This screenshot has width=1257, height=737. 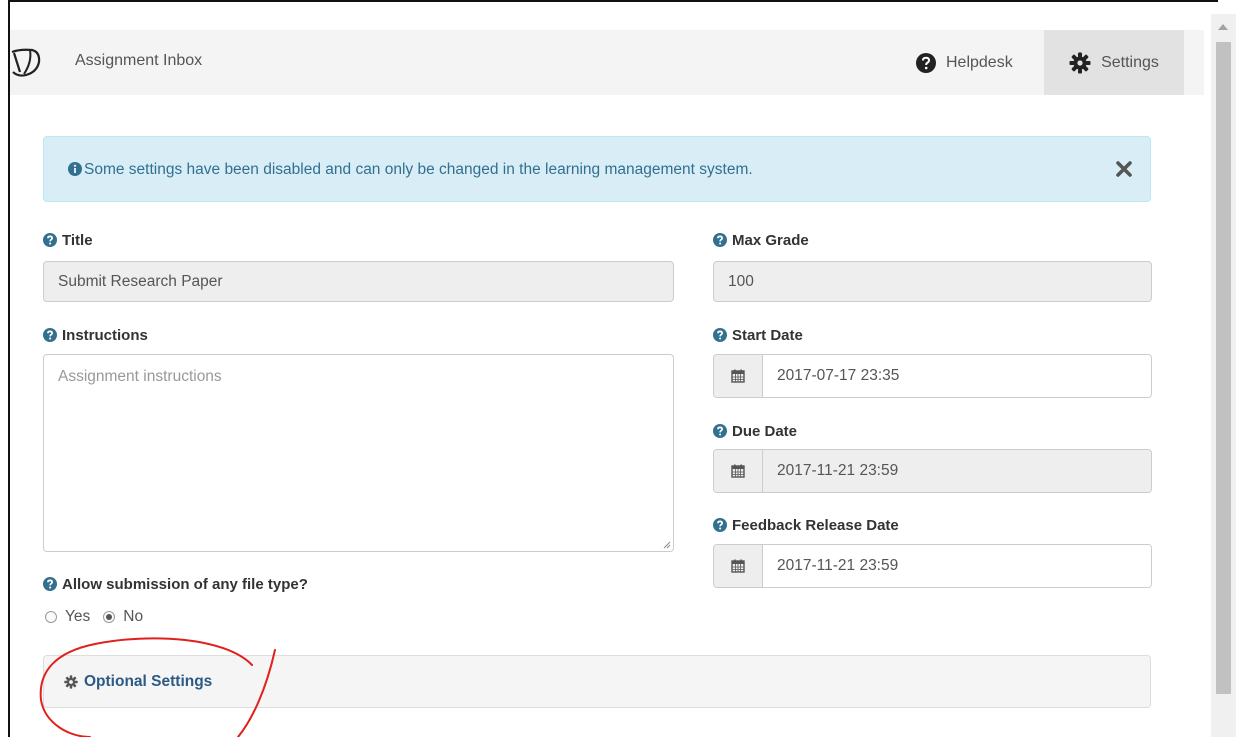 What do you see at coordinates (9, 368) in the screenshot?
I see `window-border-left` at bounding box center [9, 368].